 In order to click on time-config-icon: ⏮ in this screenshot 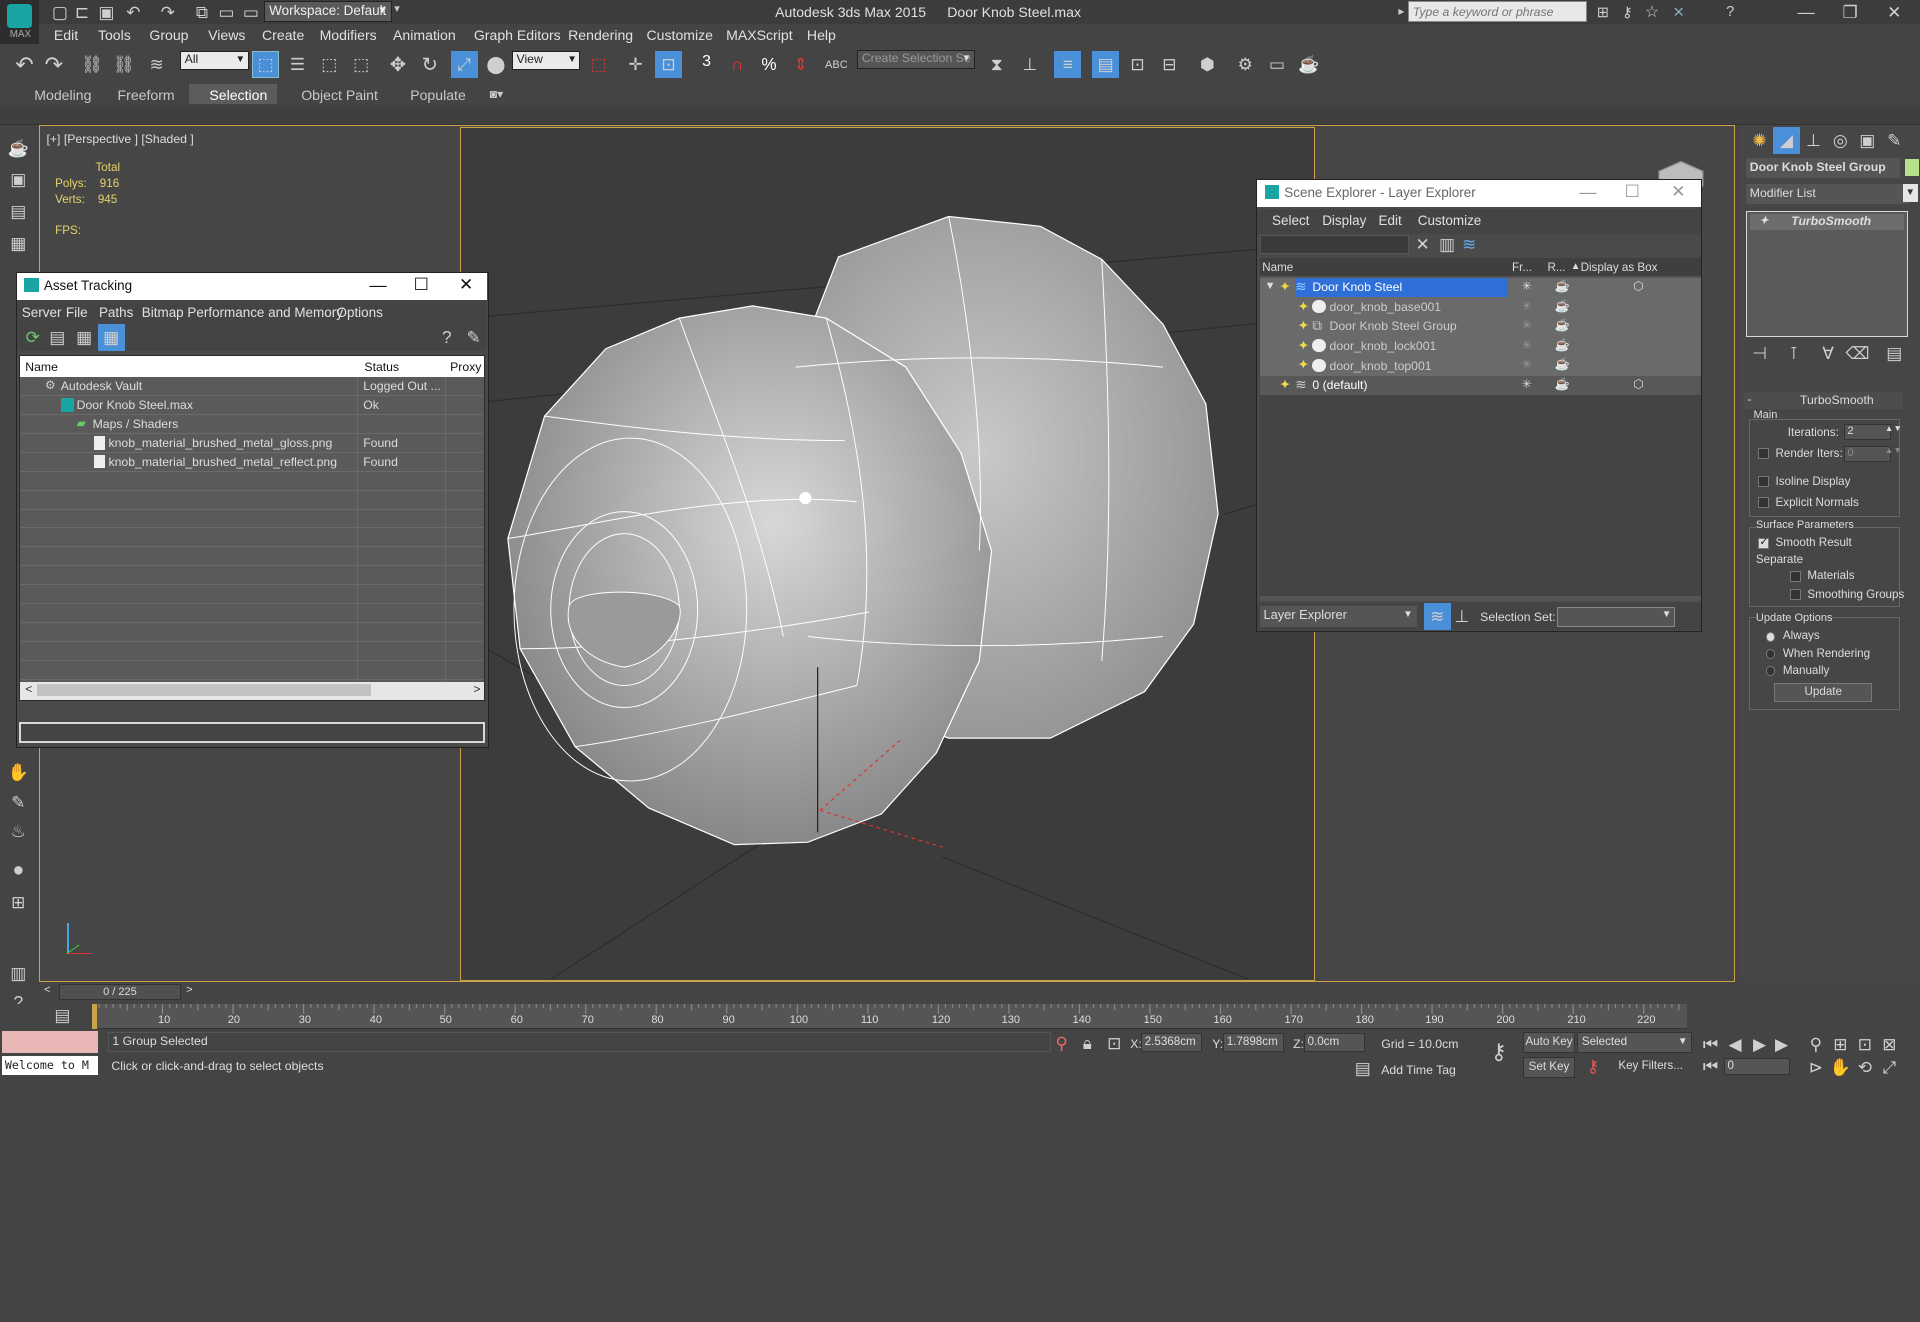, I will do `click(1710, 1066)`.